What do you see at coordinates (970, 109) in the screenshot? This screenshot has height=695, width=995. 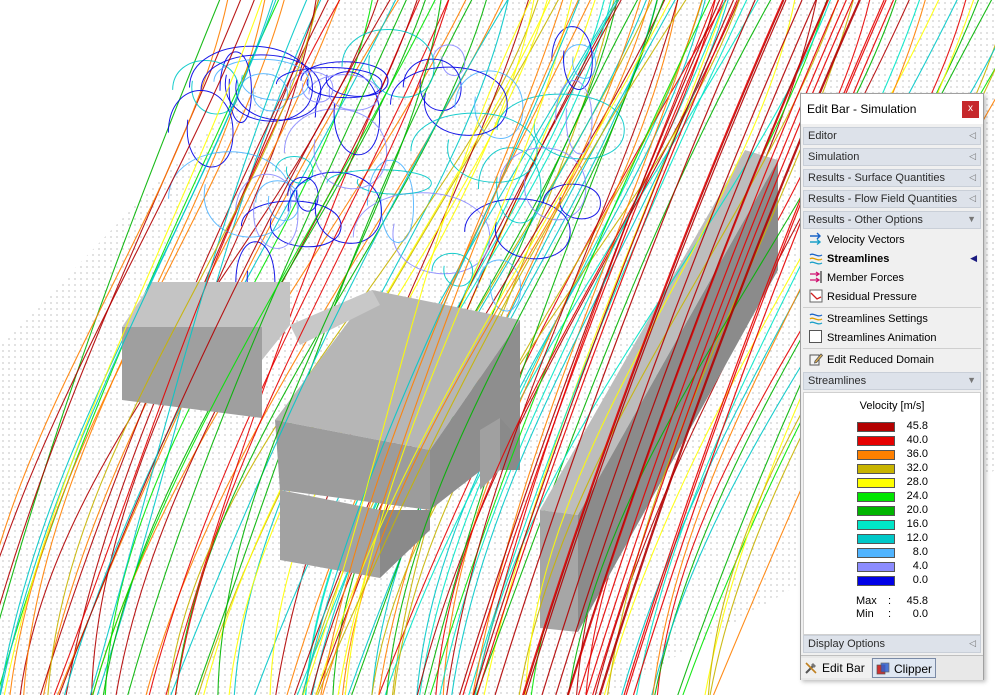 I see `close-button: x` at bounding box center [970, 109].